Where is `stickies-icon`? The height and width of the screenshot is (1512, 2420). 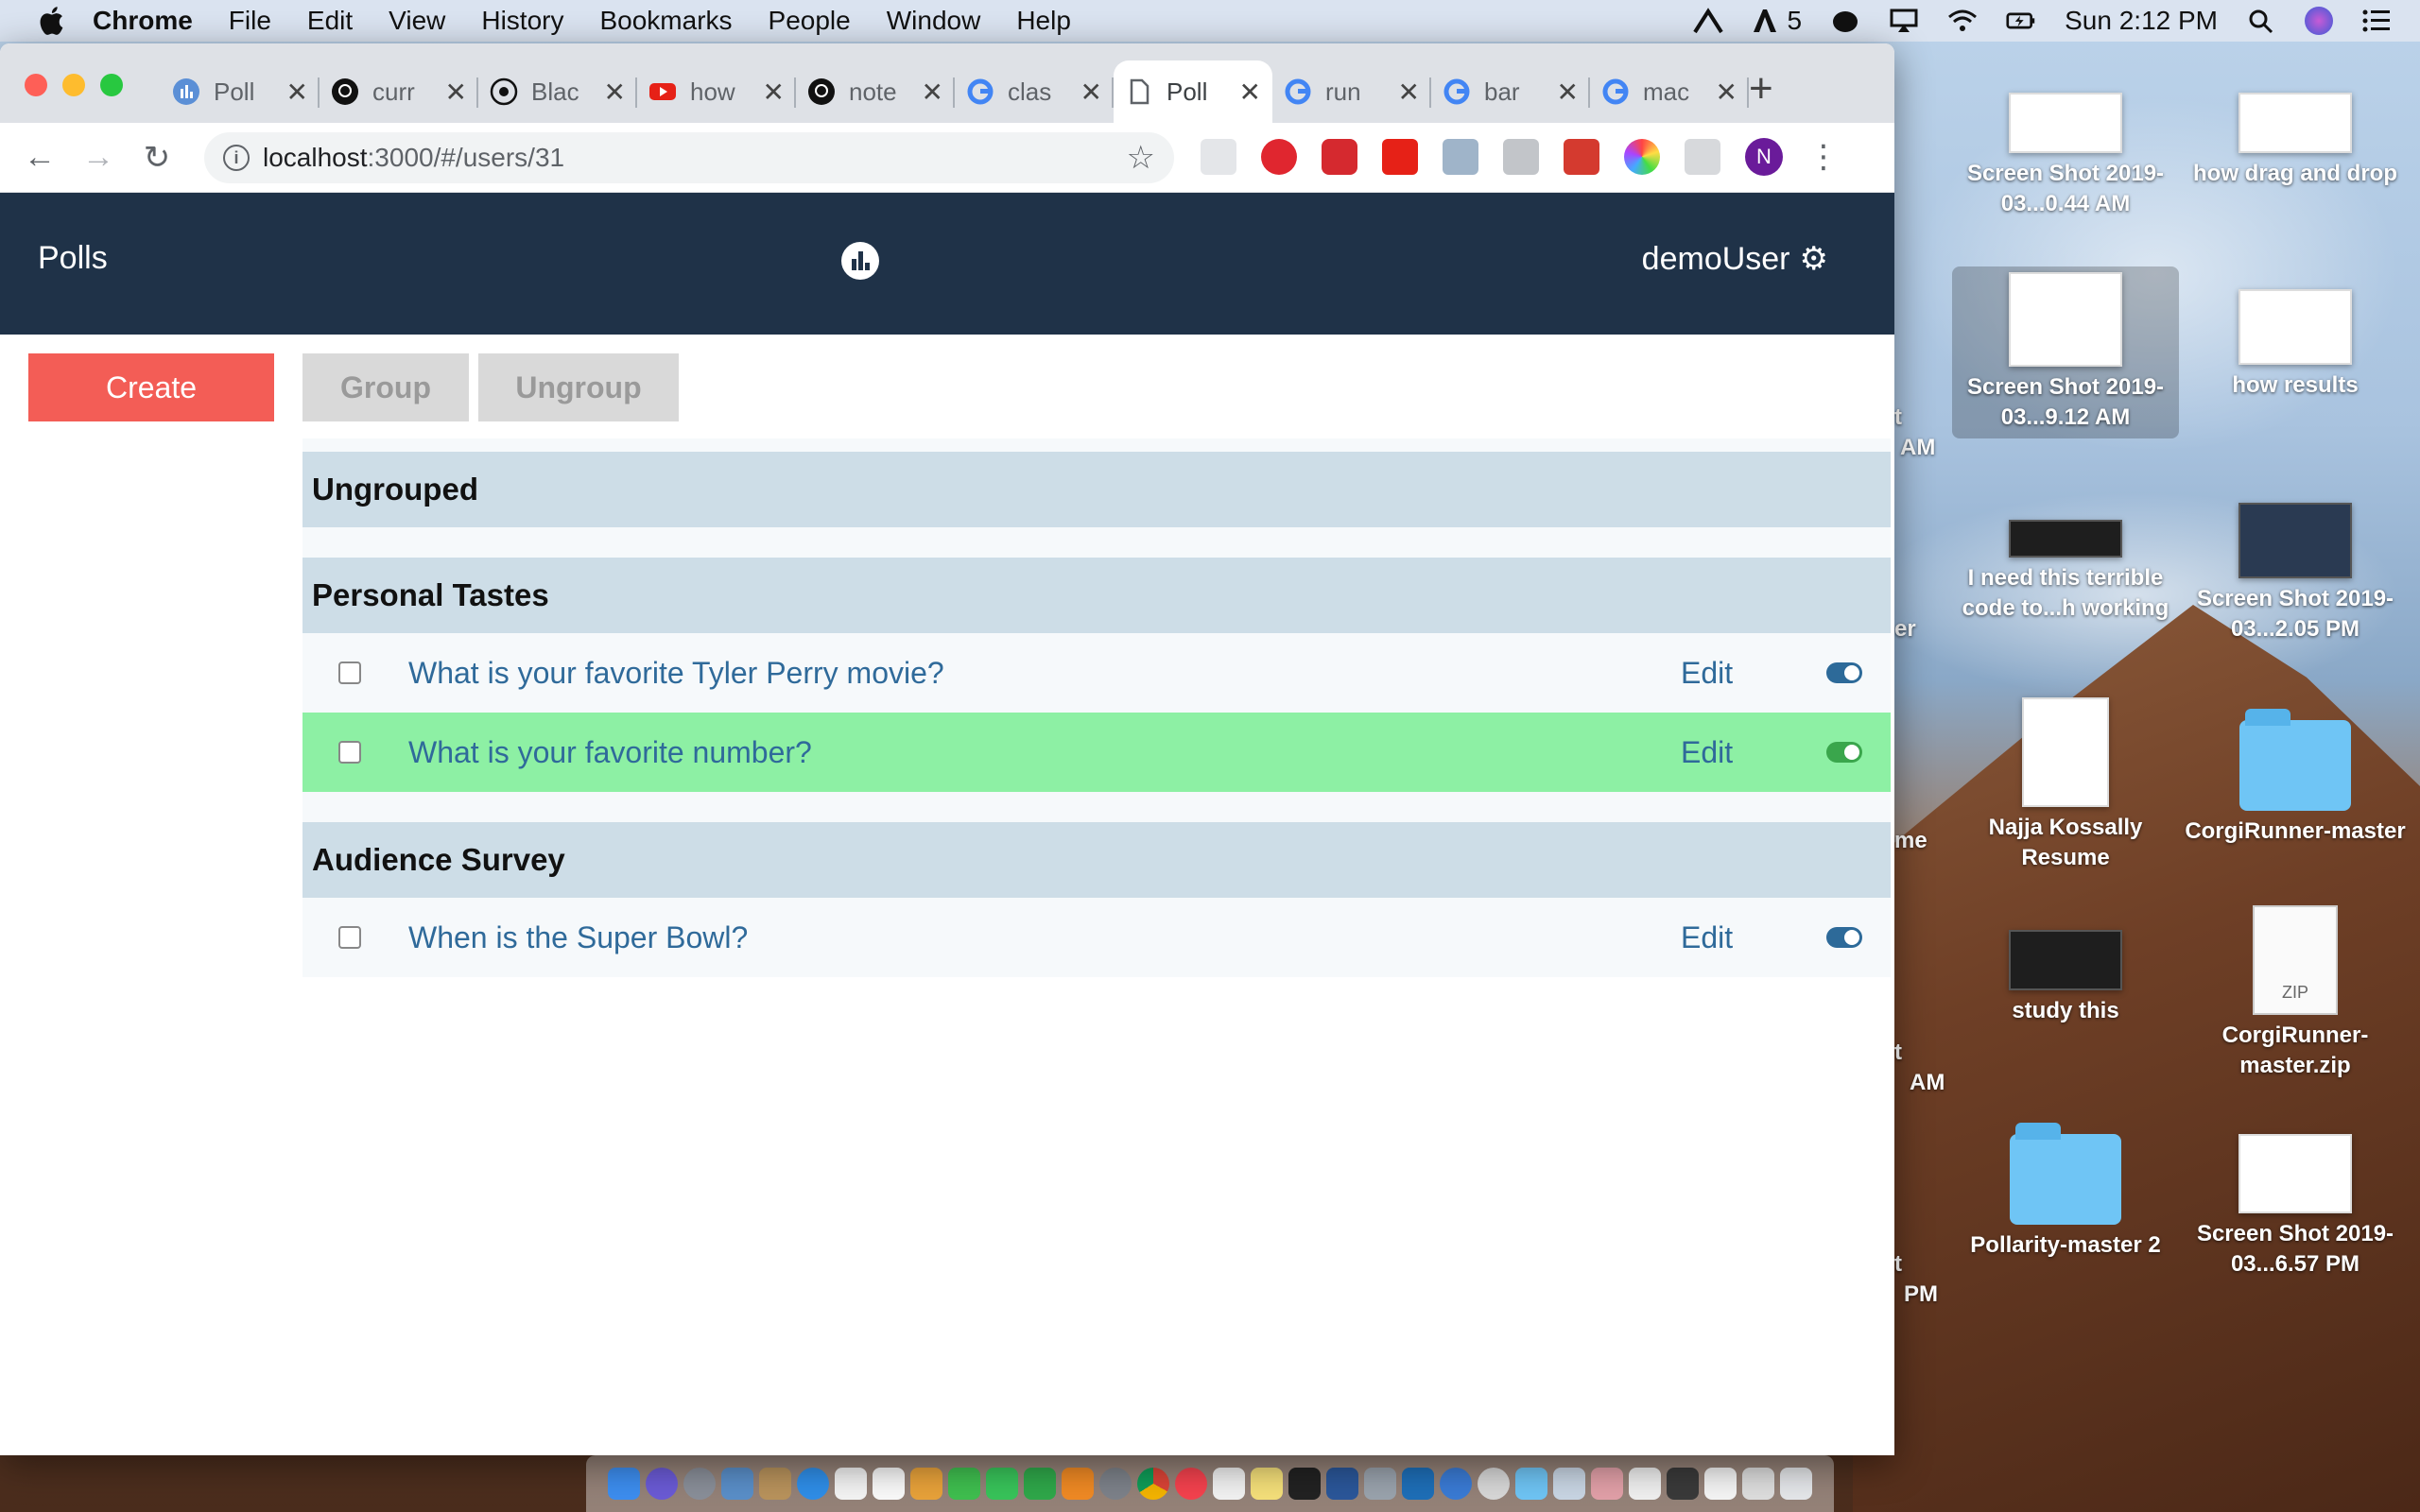
stickies-icon is located at coordinates (1267, 1484).